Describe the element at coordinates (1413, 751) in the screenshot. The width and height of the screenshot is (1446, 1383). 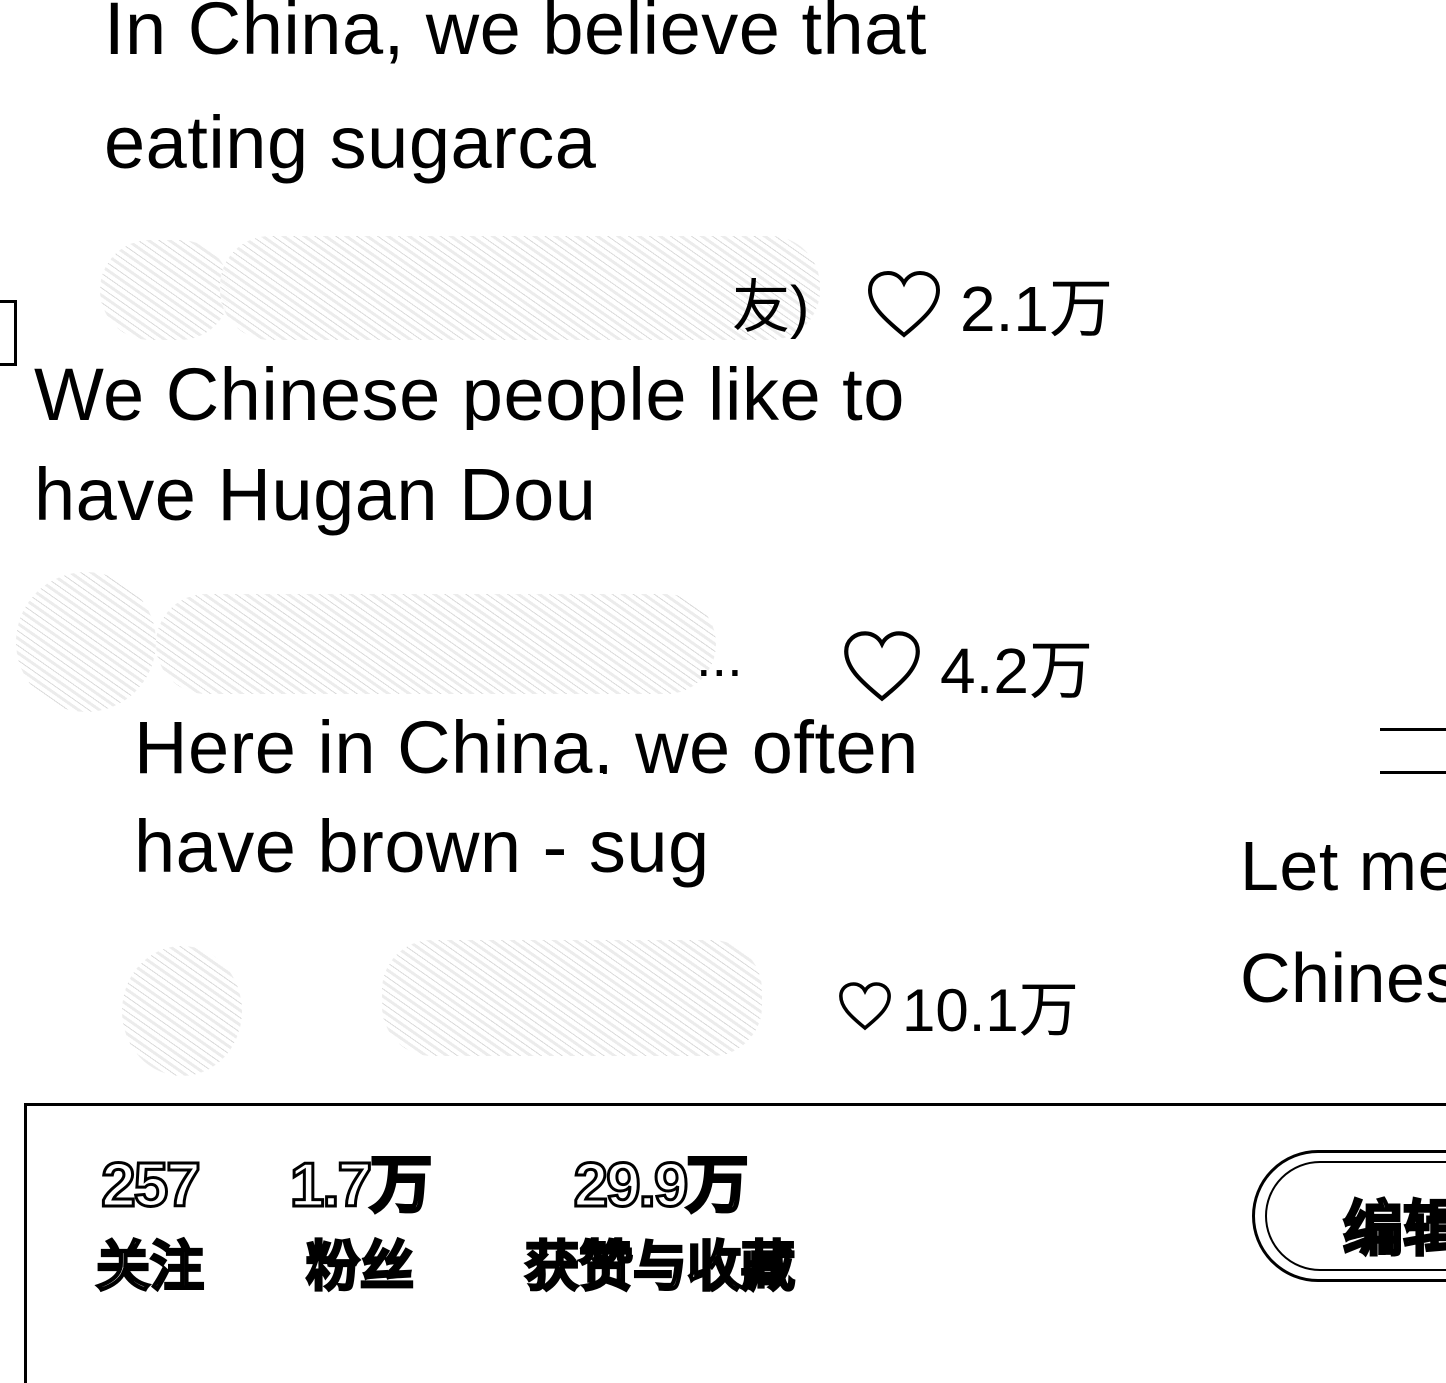
I see `card-4-image-edge` at that location.